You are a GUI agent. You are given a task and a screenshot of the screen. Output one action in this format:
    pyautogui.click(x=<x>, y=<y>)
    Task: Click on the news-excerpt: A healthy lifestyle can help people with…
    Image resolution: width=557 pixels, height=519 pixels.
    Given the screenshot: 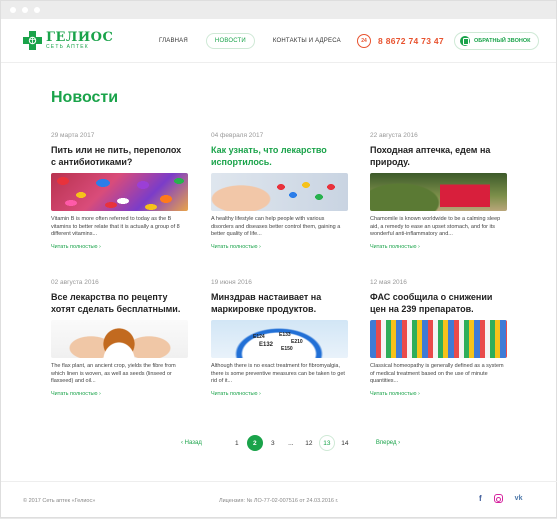 What is the action you would take?
    pyautogui.click(x=276, y=226)
    